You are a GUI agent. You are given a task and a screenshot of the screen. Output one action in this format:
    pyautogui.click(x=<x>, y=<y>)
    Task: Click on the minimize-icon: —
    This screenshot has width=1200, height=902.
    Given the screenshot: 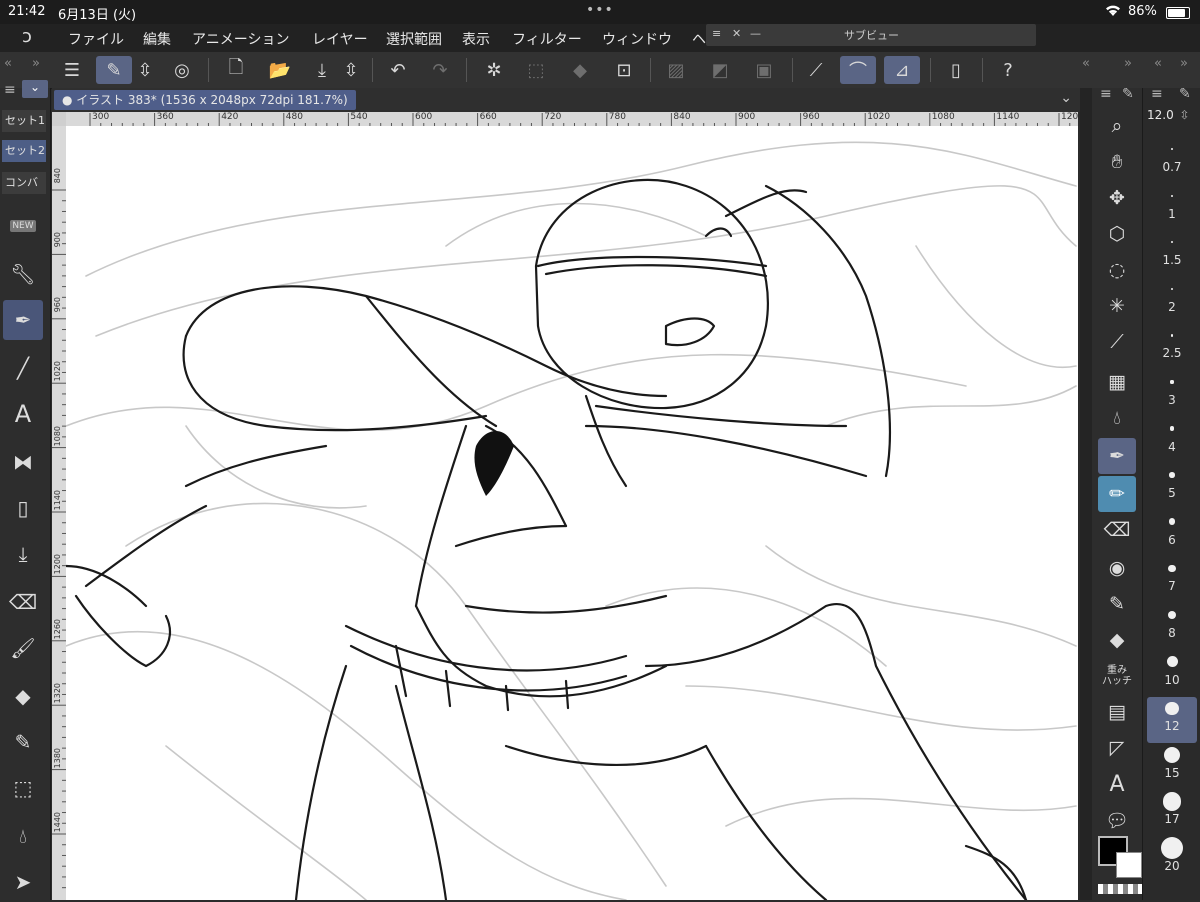 What is the action you would take?
    pyautogui.click(x=755, y=33)
    